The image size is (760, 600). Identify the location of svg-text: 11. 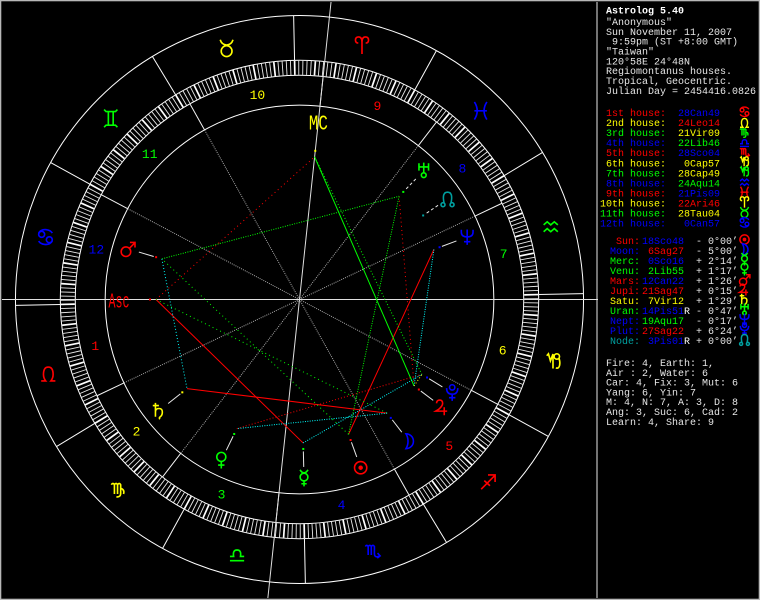
(150, 154).